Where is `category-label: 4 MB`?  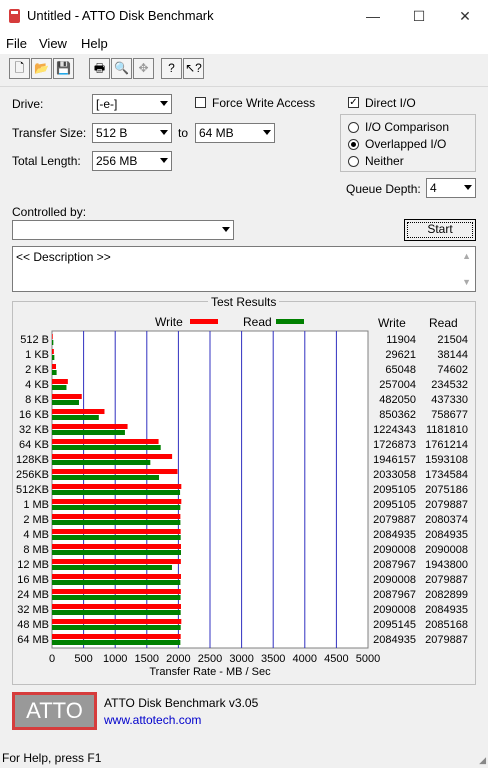
category-label: 4 MB is located at coordinates (36, 535).